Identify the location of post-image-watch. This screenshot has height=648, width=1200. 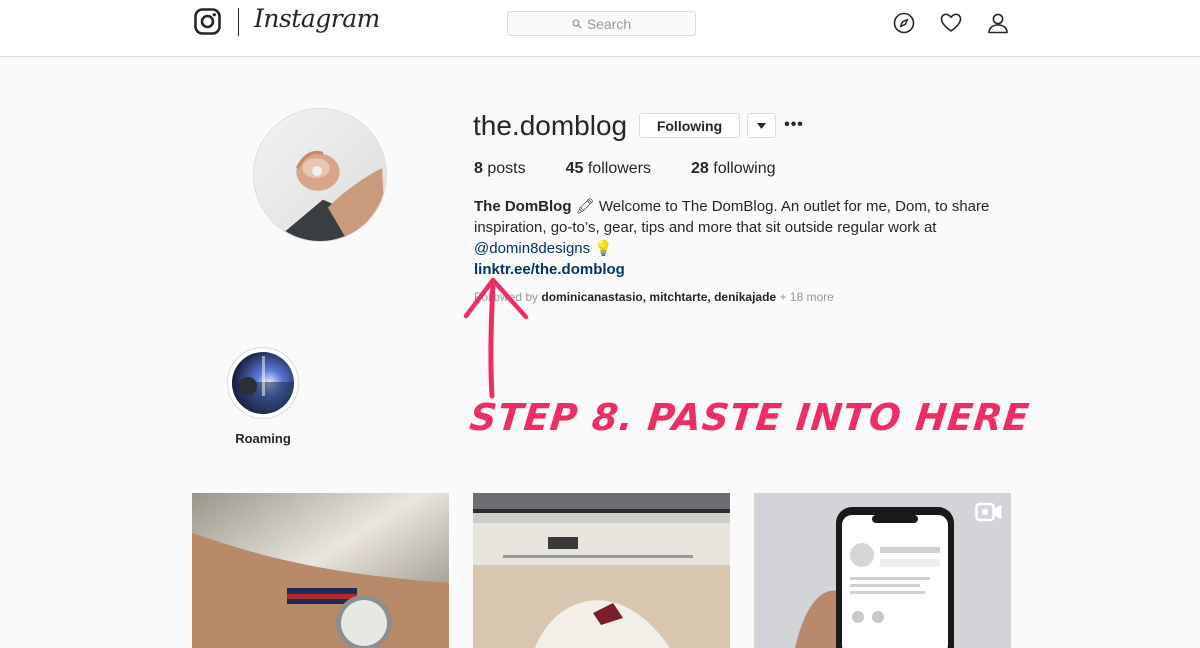
(320, 570).